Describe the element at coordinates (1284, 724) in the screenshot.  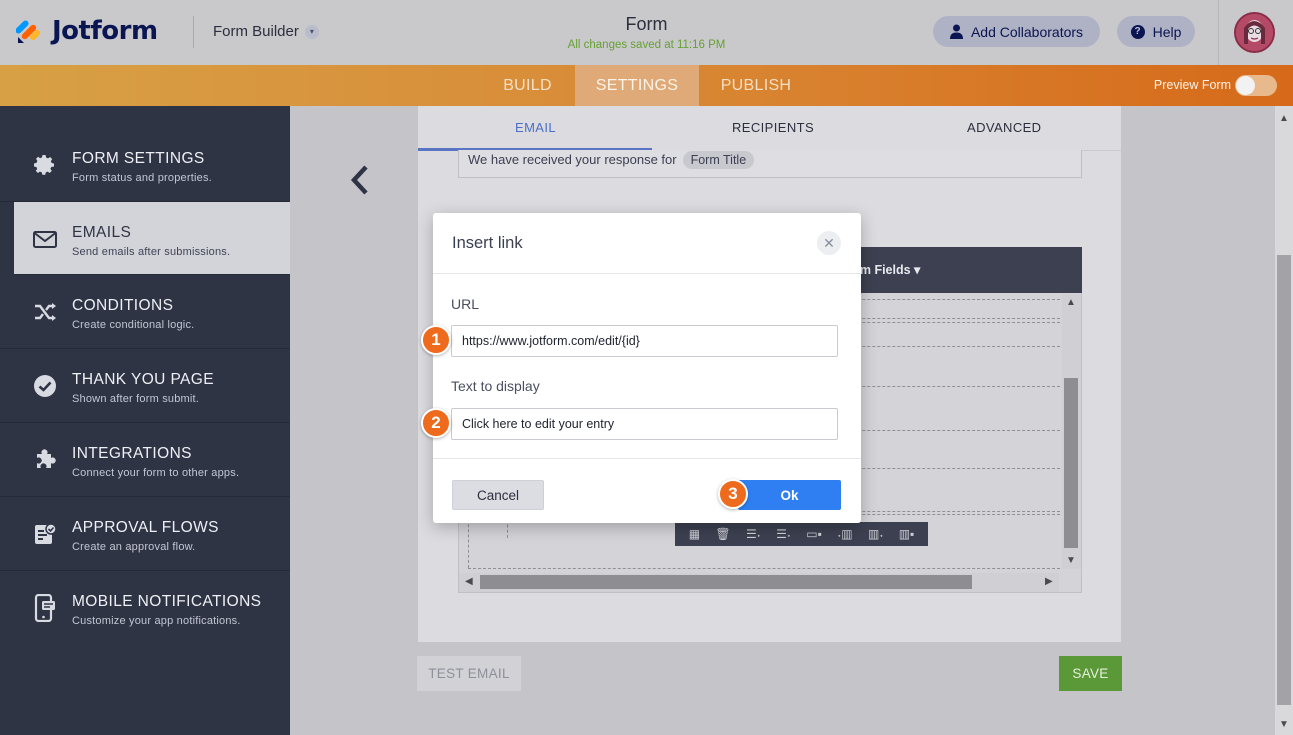
I see `page-scroll-down-icon: ▼` at that location.